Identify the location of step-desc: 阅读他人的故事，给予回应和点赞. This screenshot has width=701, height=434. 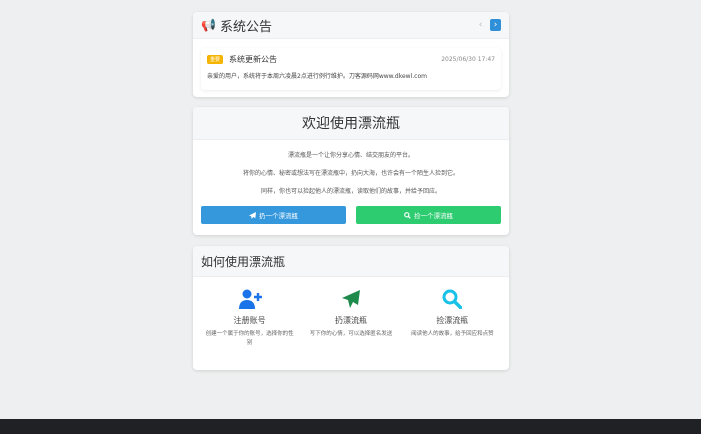
(452, 334).